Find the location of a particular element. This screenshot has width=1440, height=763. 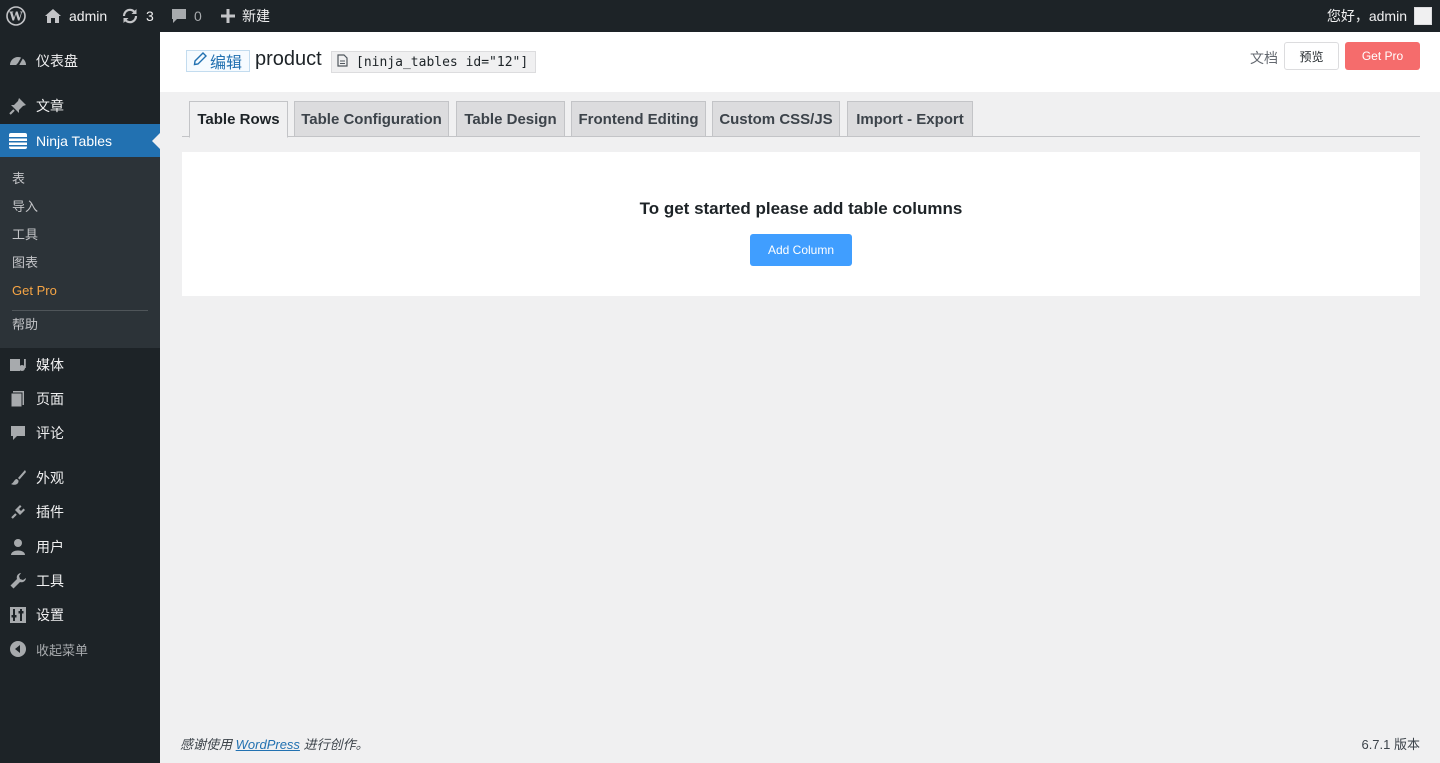

updates-count: 3 is located at coordinates (150, 16).